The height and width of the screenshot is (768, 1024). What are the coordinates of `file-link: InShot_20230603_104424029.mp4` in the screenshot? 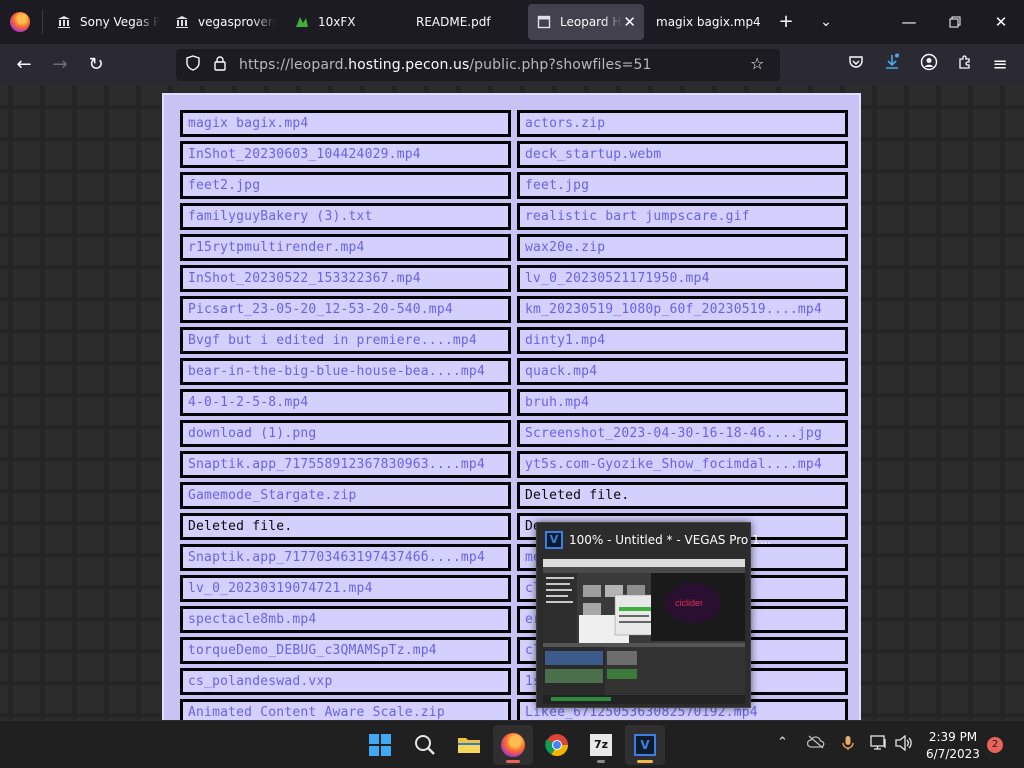 It's located at (345, 154).